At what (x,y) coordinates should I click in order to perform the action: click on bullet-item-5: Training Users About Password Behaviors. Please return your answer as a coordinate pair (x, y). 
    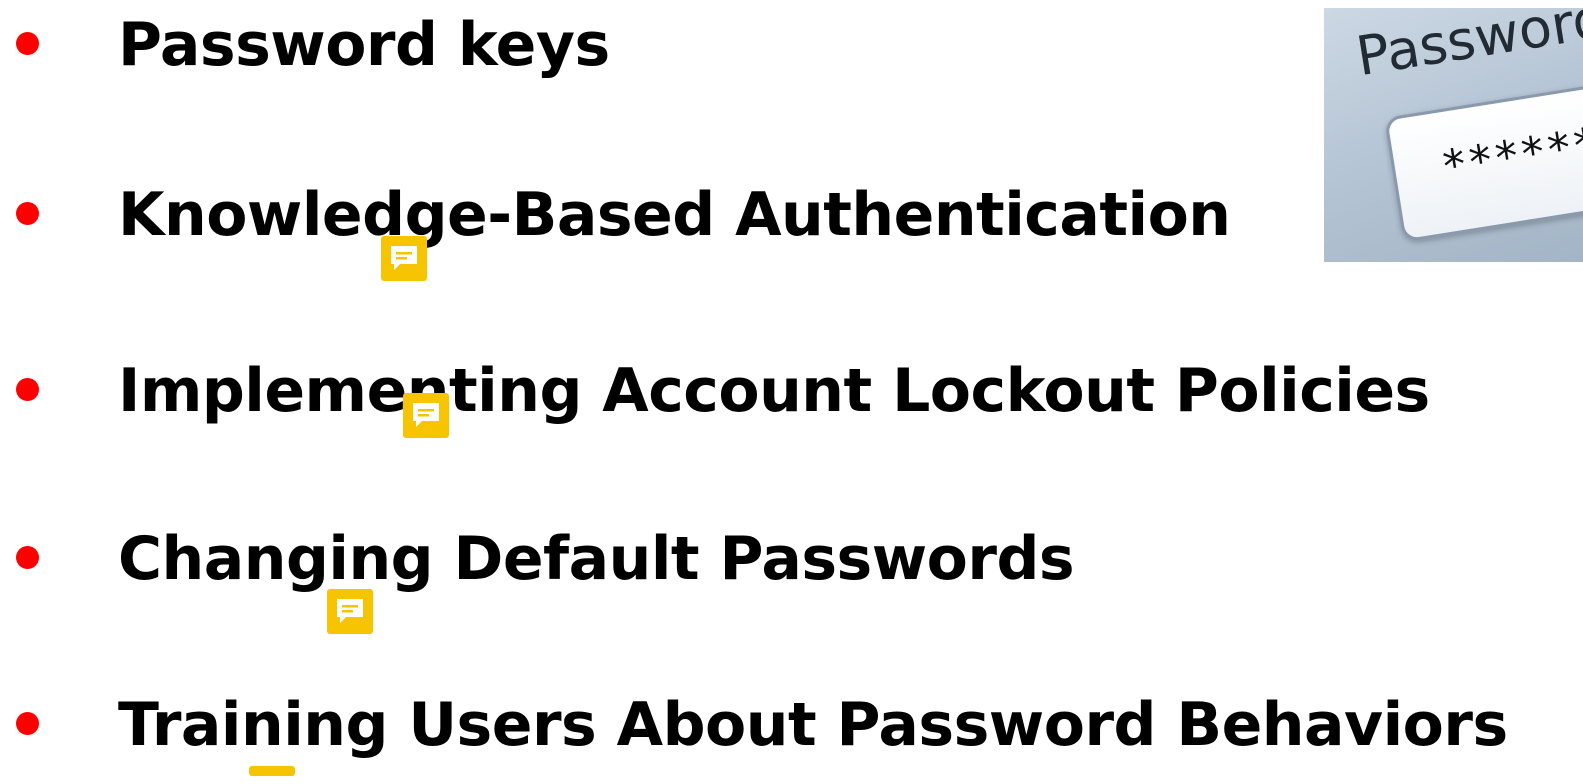
    Looking at the image, I should click on (791, 734).